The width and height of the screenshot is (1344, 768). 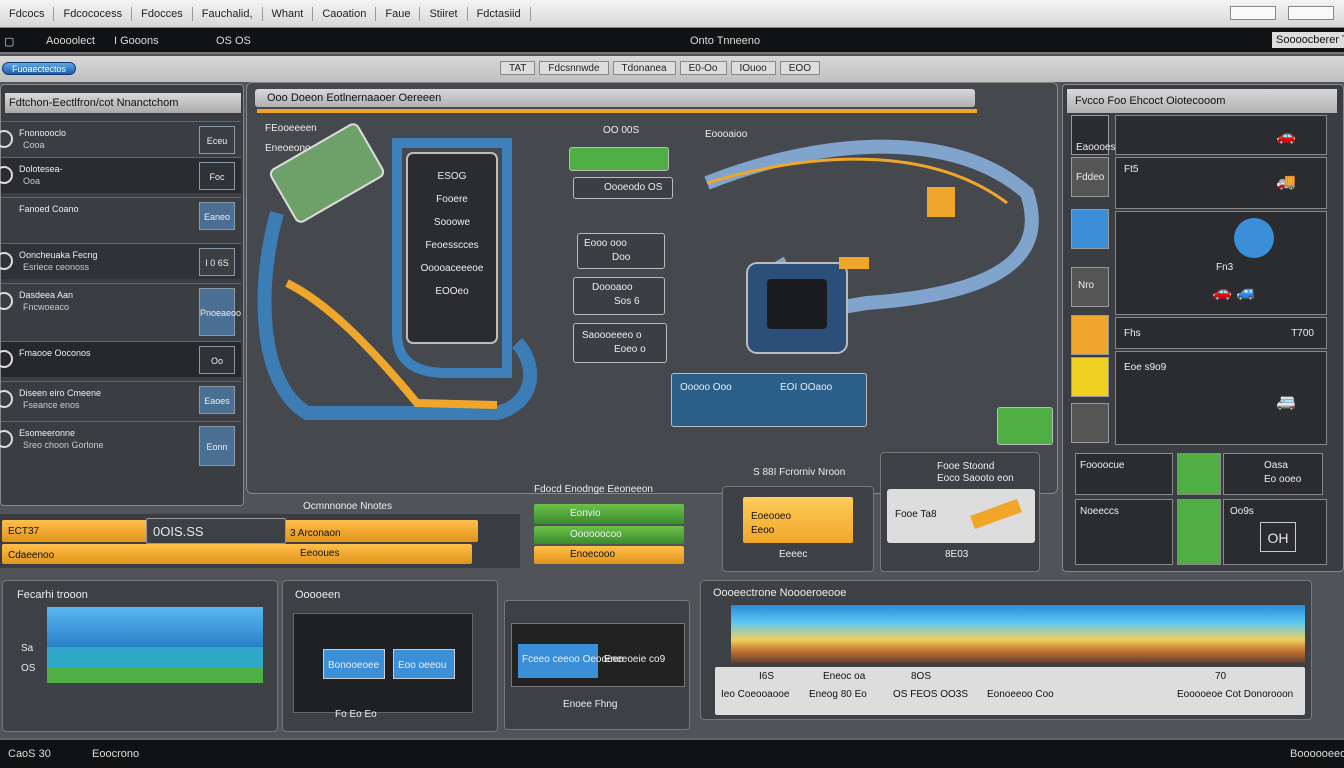 I want to click on vehicle-cell: Fn3 🚗 🚙, so click(x=1221, y=263).